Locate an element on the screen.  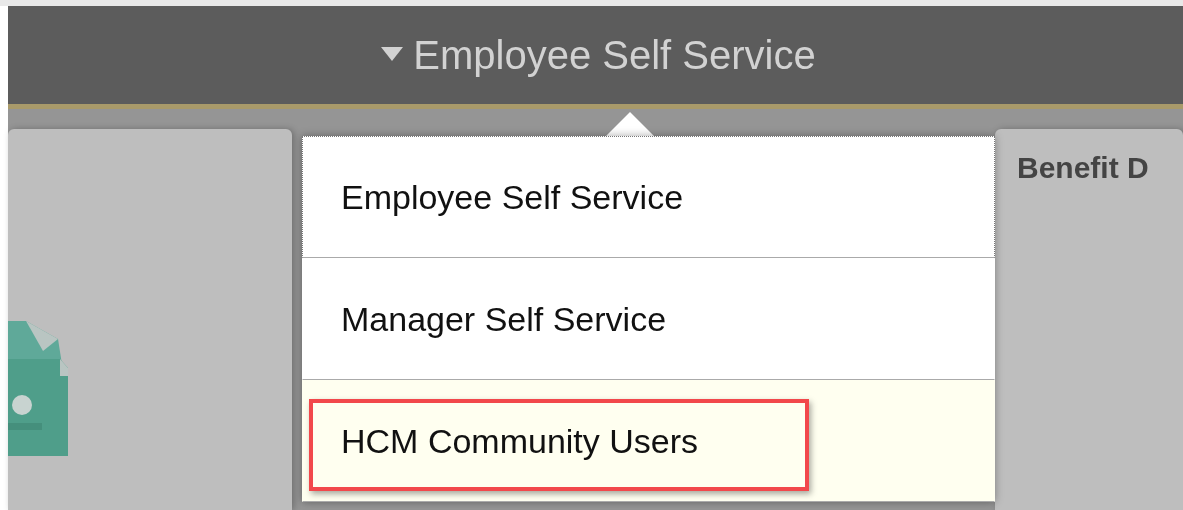
menu-item: Manager Self Service is located at coordinates (648, 319).